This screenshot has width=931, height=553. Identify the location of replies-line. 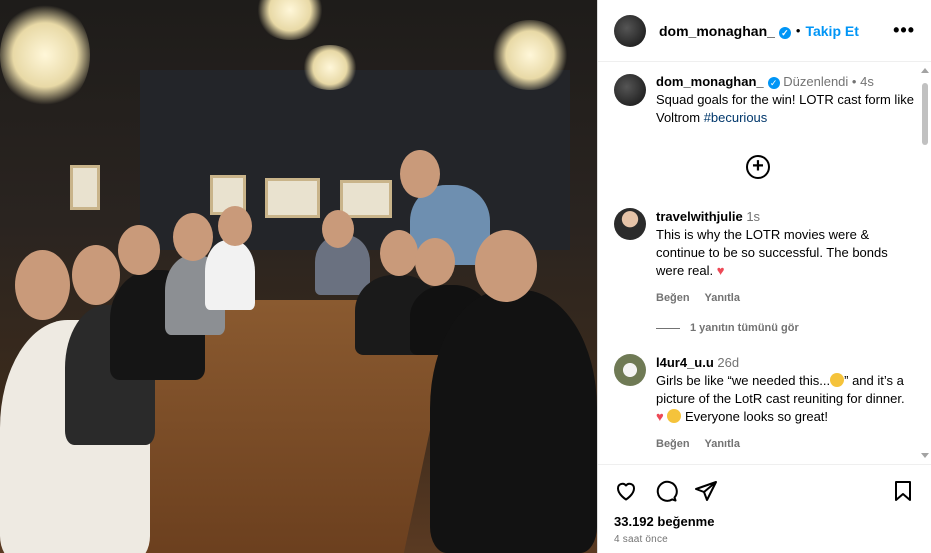
(668, 328).